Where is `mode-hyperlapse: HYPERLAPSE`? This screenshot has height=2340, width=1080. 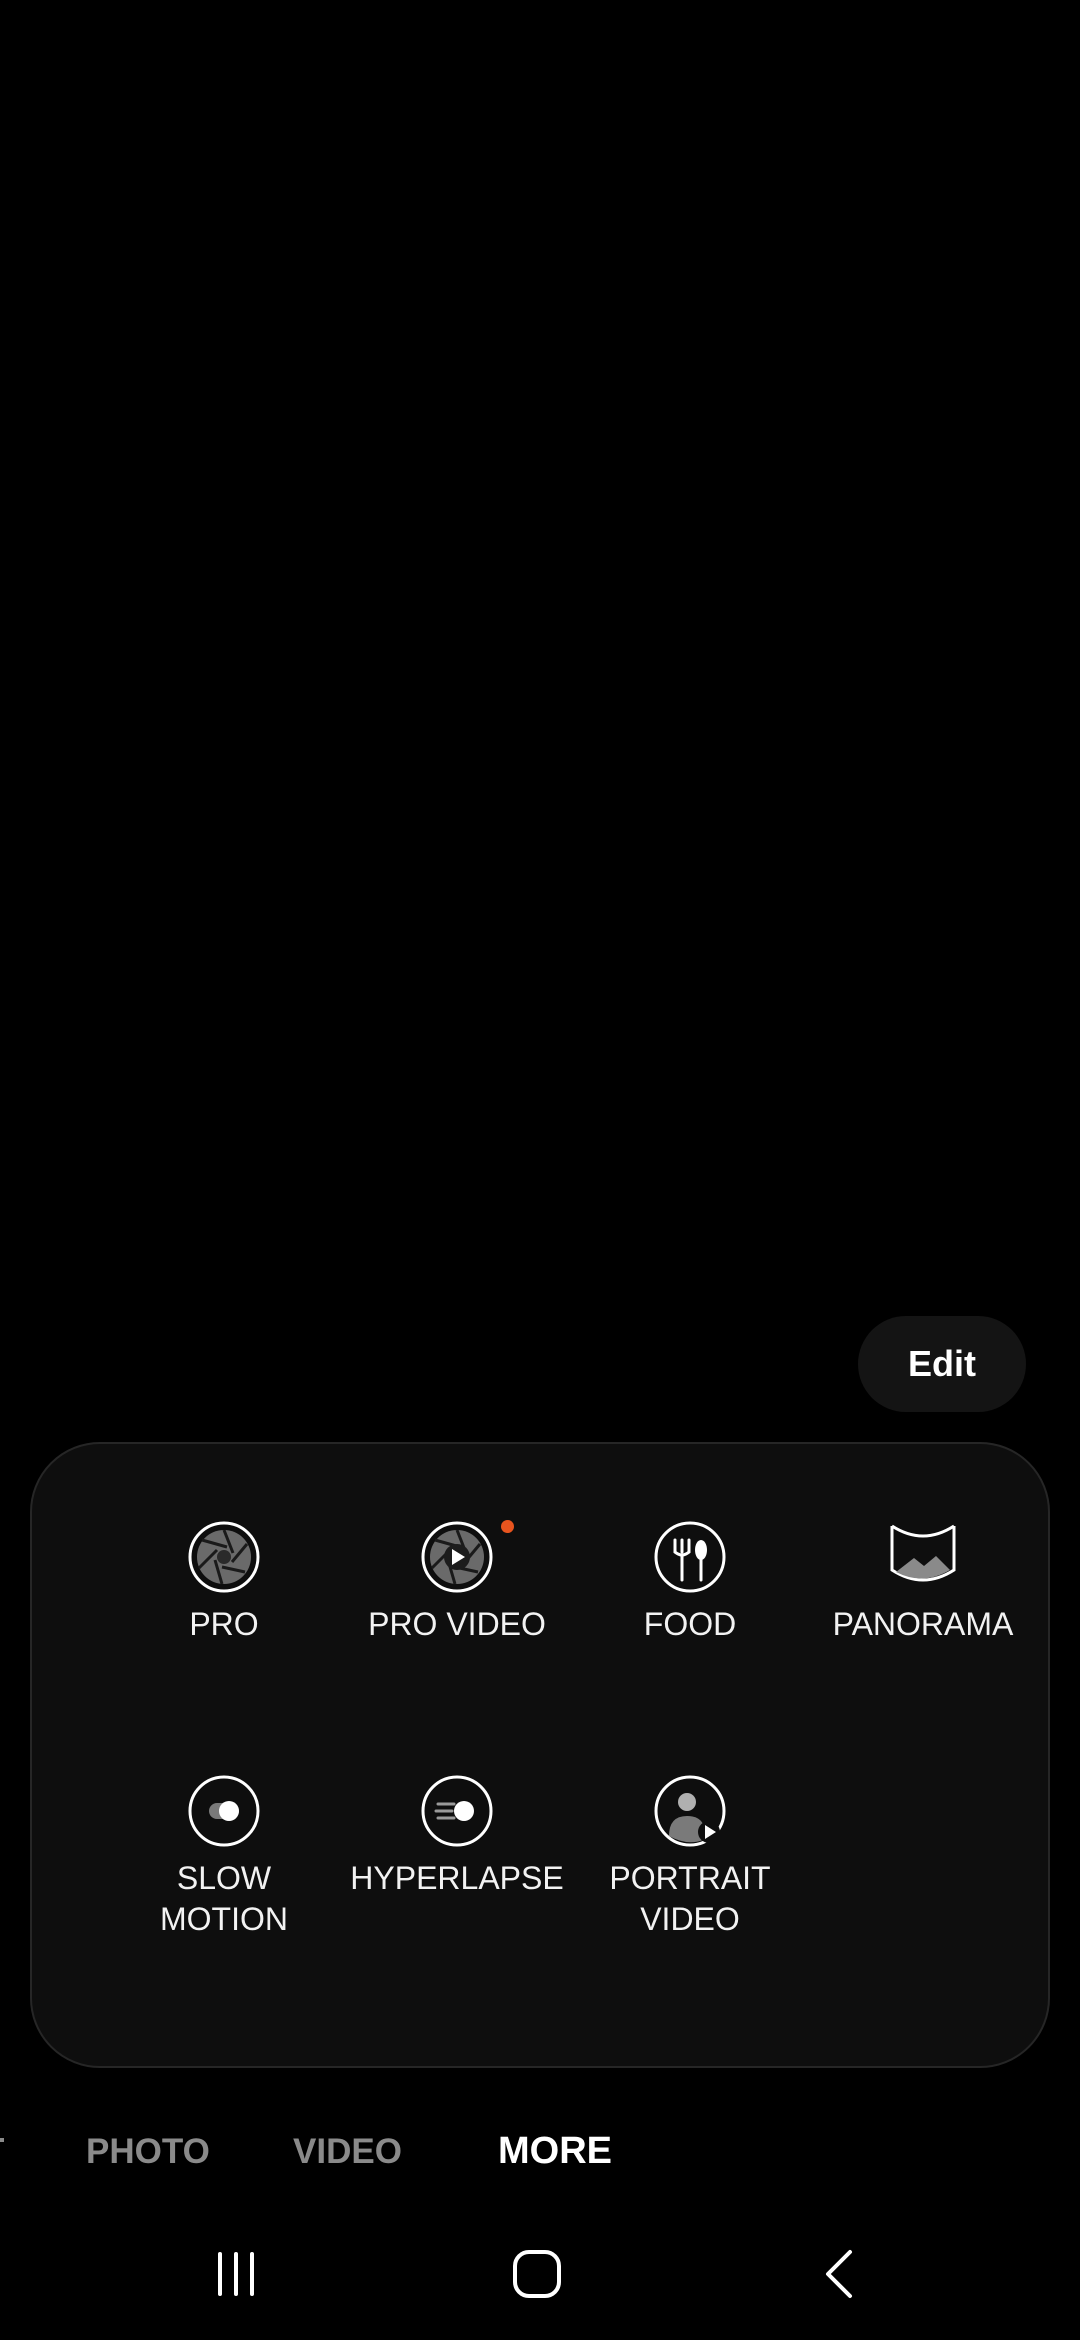 mode-hyperlapse: HYPERLAPSE is located at coordinates (457, 1836).